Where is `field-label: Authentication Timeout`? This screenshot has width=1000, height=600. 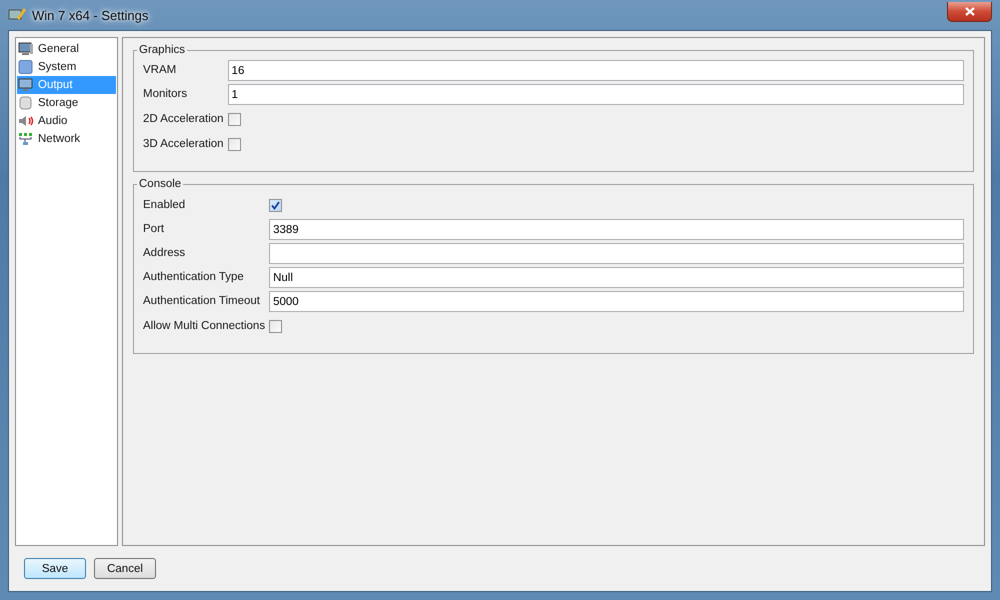
field-label: Authentication Timeout is located at coordinates (202, 301).